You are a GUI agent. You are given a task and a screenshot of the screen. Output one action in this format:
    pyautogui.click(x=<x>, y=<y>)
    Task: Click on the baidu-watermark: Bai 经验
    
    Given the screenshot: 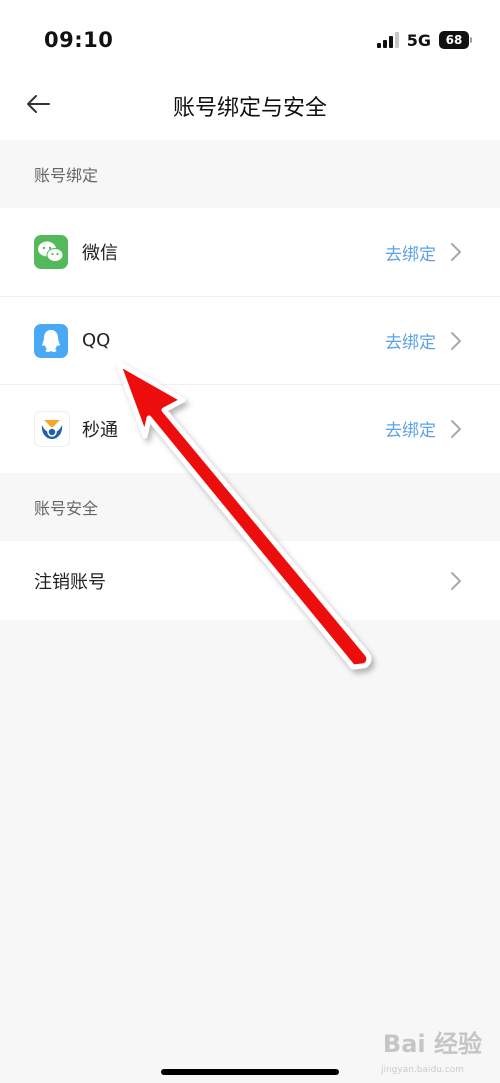 What is the action you would take?
    pyautogui.click(x=432, y=1041)
    